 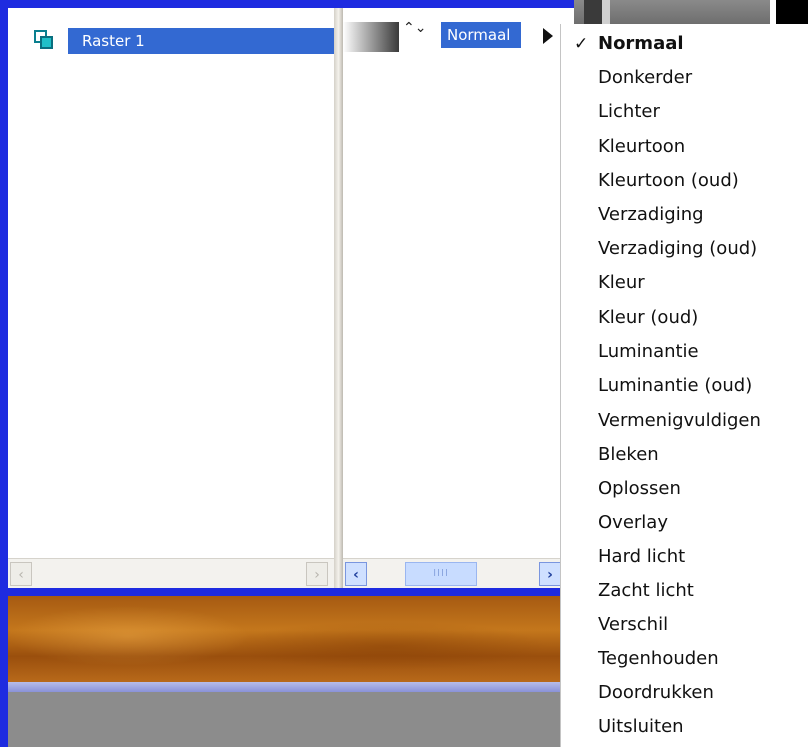 I want to click on menu-item: Verschil, so click(x=684, y=625).